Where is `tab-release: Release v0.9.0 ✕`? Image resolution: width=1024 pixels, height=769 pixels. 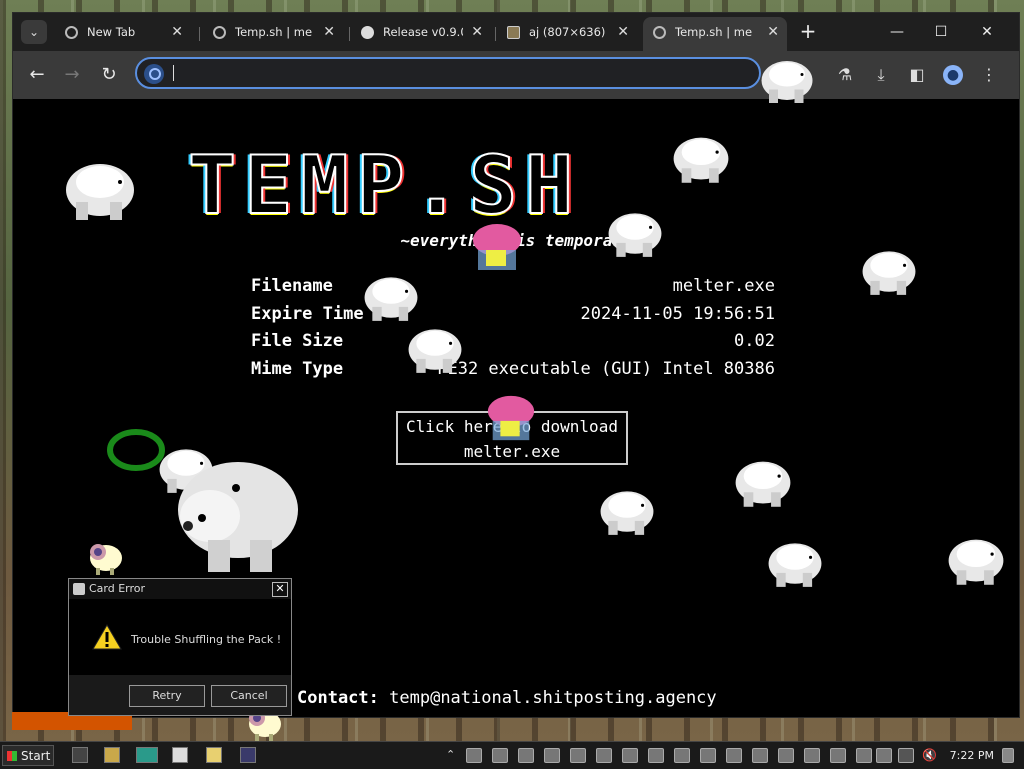 tab-release: Release v0.9.0 ✕ is located at coordinates (421, 34).